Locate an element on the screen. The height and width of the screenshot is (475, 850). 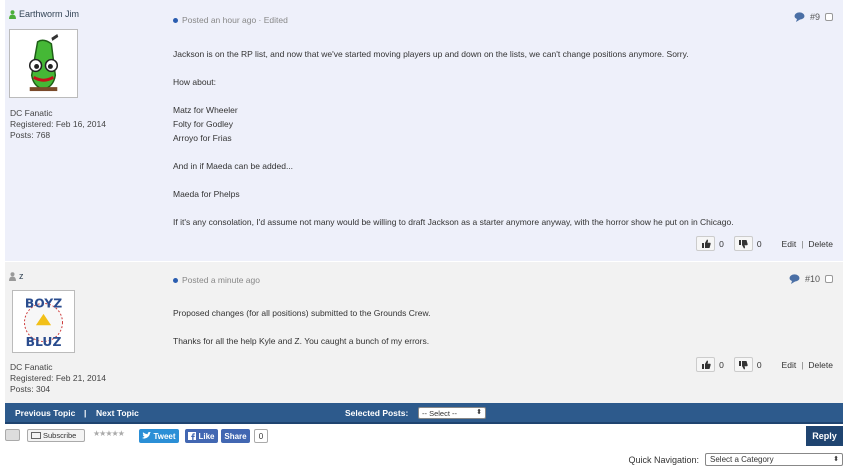
user-post-count: Posts: 768 is located at coordinates (30, 135).